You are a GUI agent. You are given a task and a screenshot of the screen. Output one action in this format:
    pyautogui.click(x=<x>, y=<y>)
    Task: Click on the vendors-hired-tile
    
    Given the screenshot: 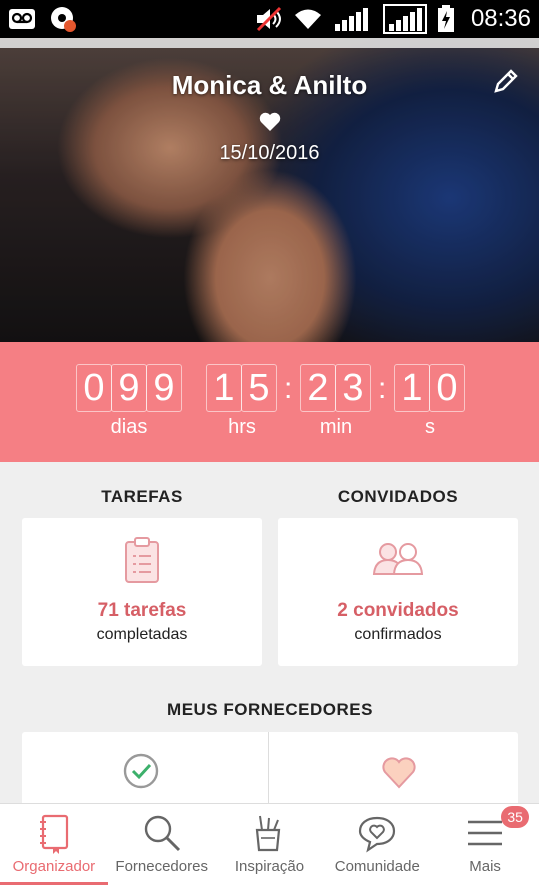 What is the action you would take?
    pyautogui.click(x=145, y=772)
    